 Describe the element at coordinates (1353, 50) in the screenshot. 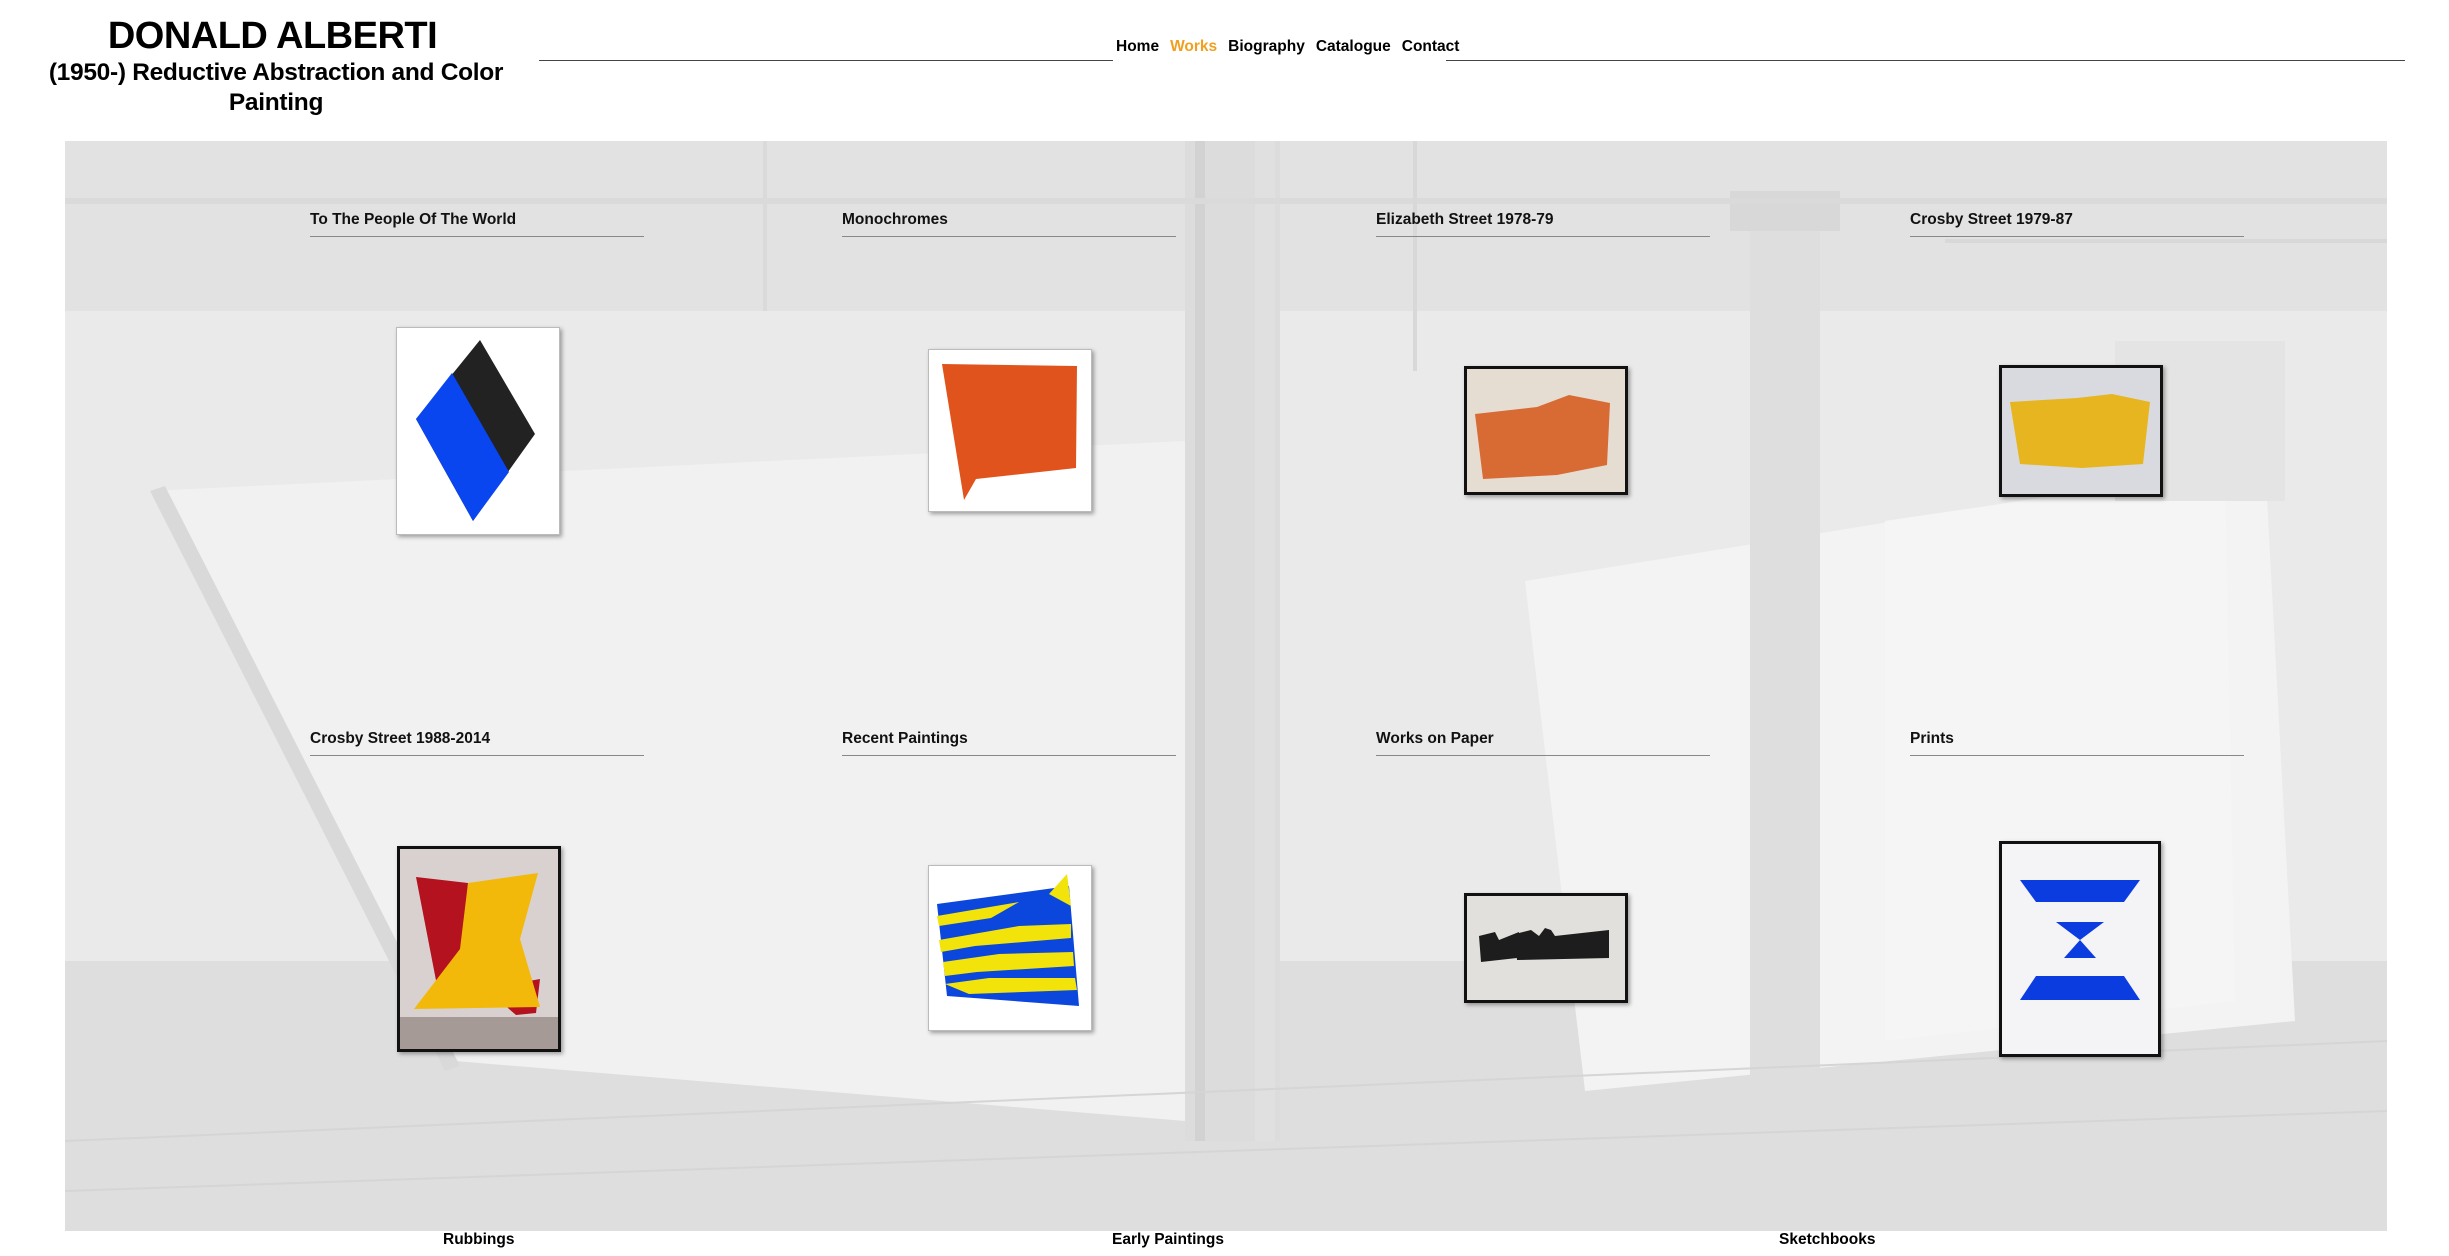

I see `nav-catalogue: Catalogue` at that location.